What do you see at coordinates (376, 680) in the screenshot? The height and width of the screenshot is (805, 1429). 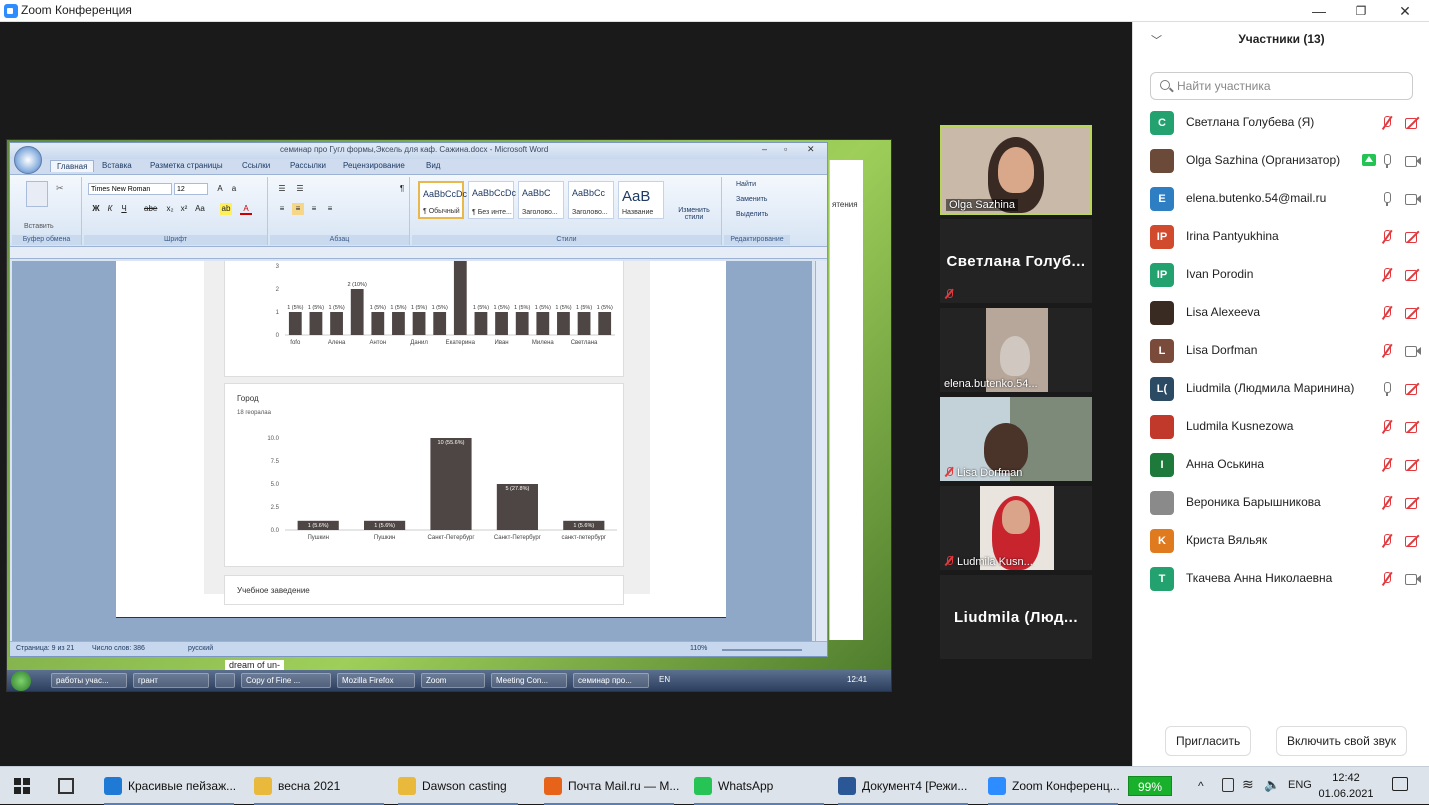 I see `shared-task-button: Mozilla Firefox` at bounding box center [376, 680].